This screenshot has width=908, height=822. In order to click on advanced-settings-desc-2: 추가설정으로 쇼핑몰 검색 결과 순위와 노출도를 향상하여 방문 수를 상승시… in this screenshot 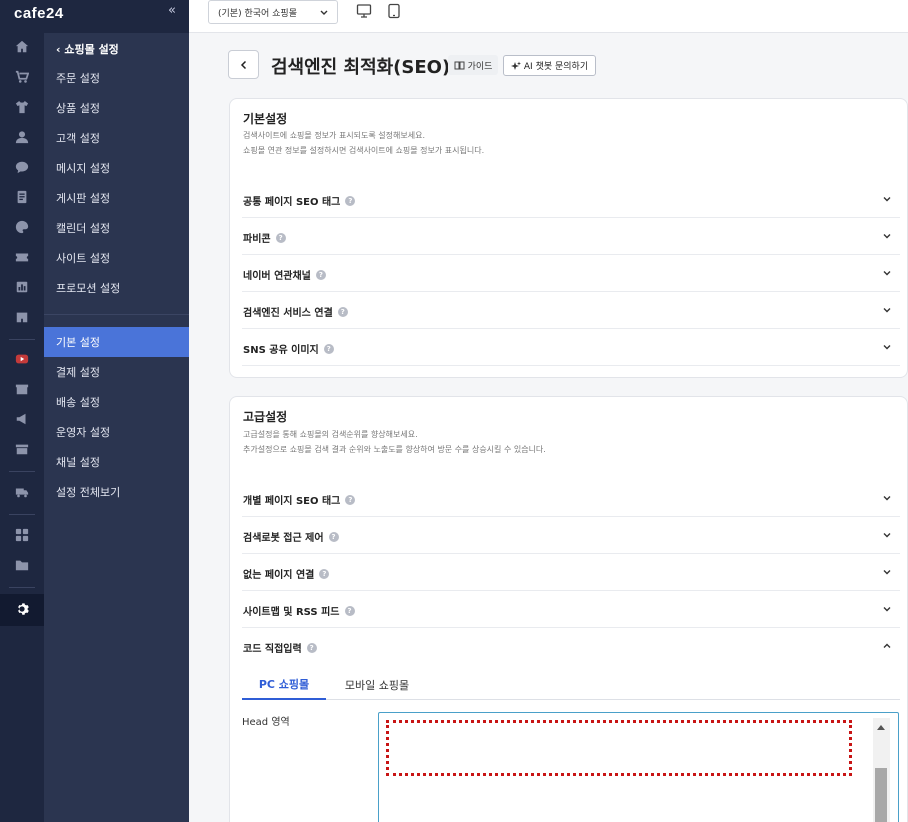, I will do `click(394, 449)`.